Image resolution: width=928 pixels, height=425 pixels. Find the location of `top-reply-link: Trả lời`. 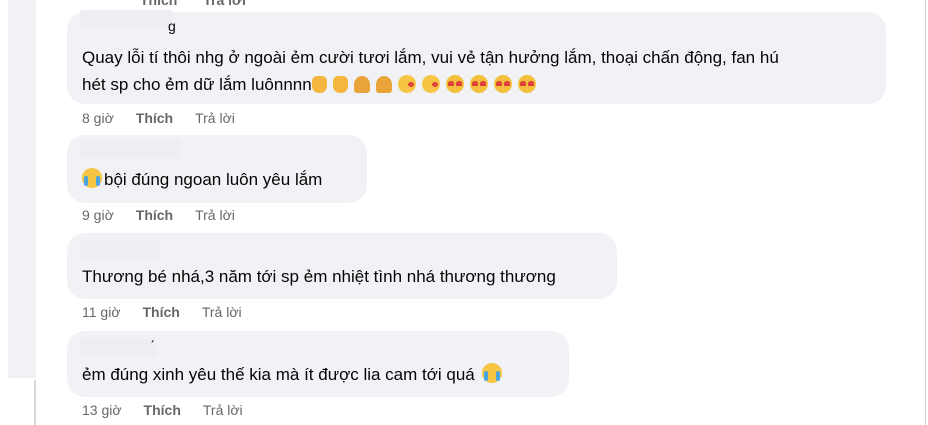

top-reply-link: Trả lời is located at coordinates (224, 4).